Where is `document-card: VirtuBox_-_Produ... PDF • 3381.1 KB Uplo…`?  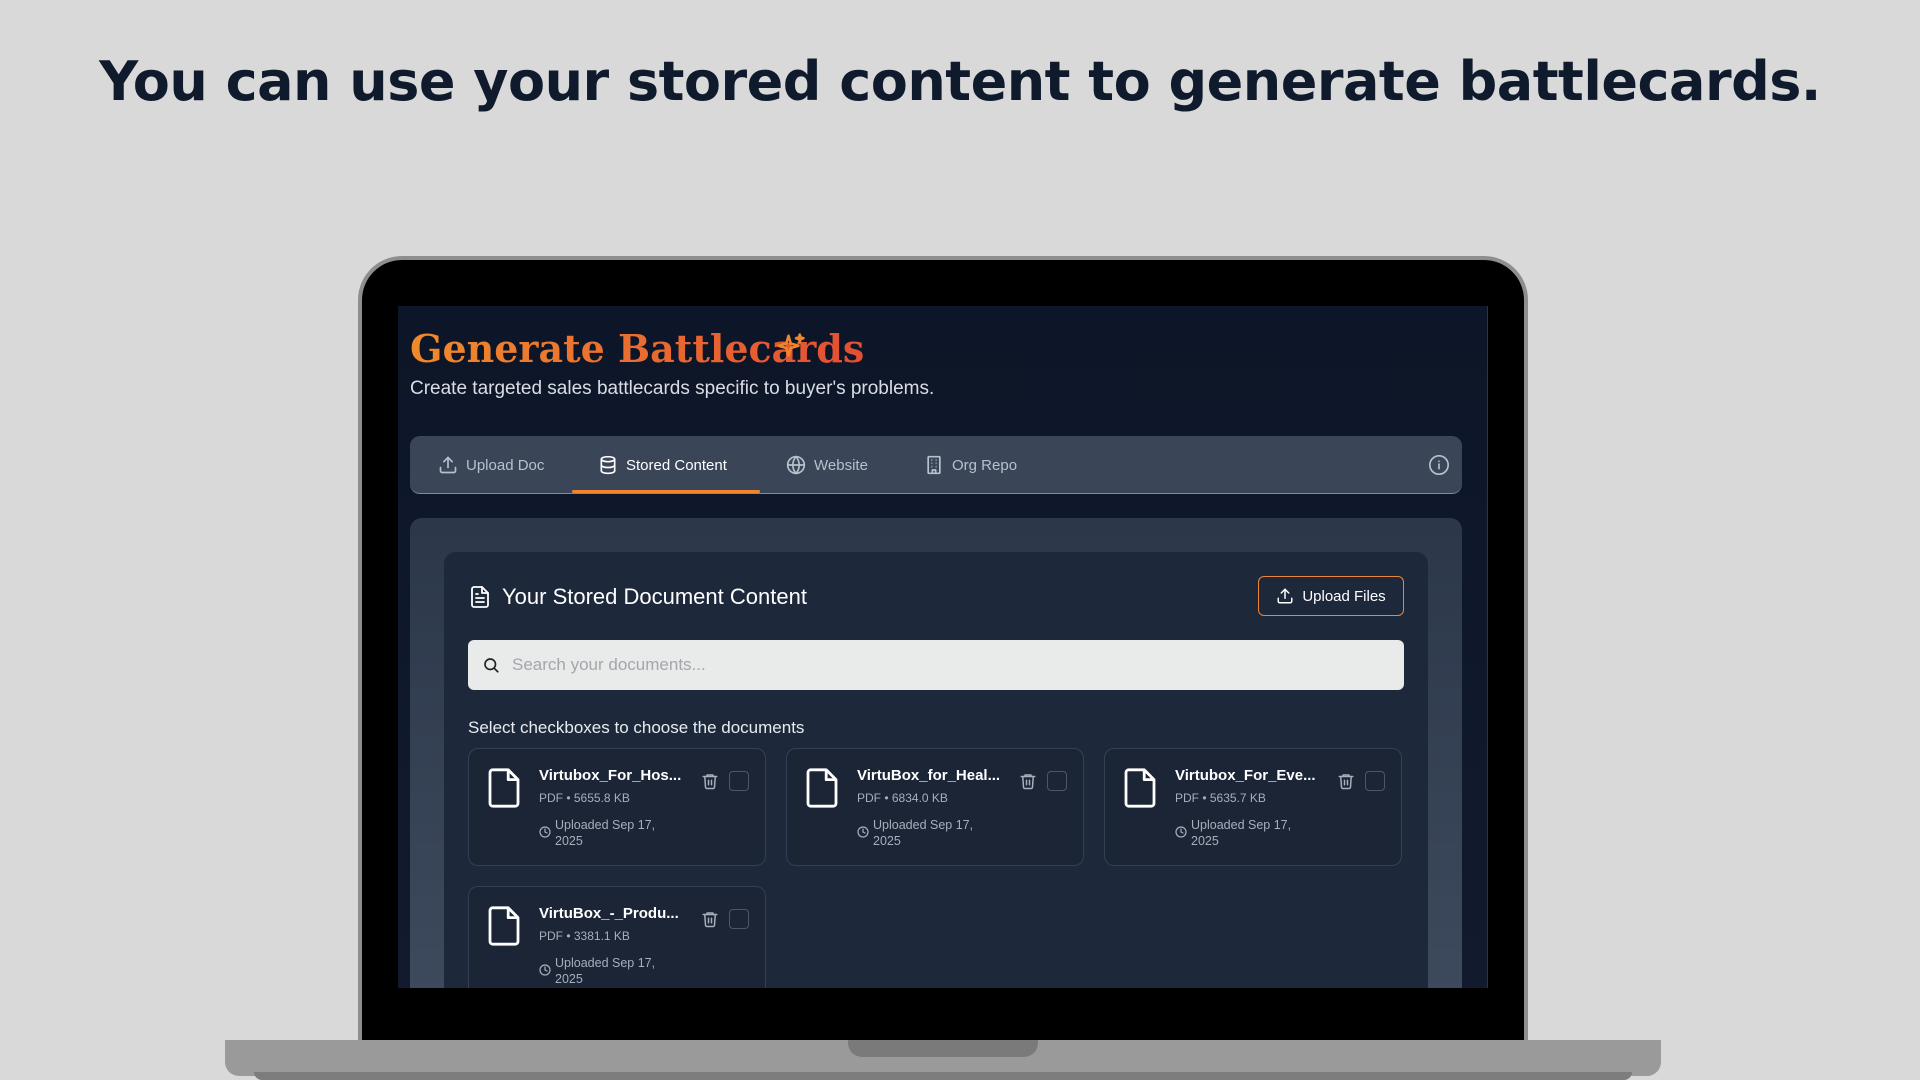 document-card: VirtuBox_-_Produ... PDF • 3381.1 KB Uplo… is located at coordinates (617, 937).